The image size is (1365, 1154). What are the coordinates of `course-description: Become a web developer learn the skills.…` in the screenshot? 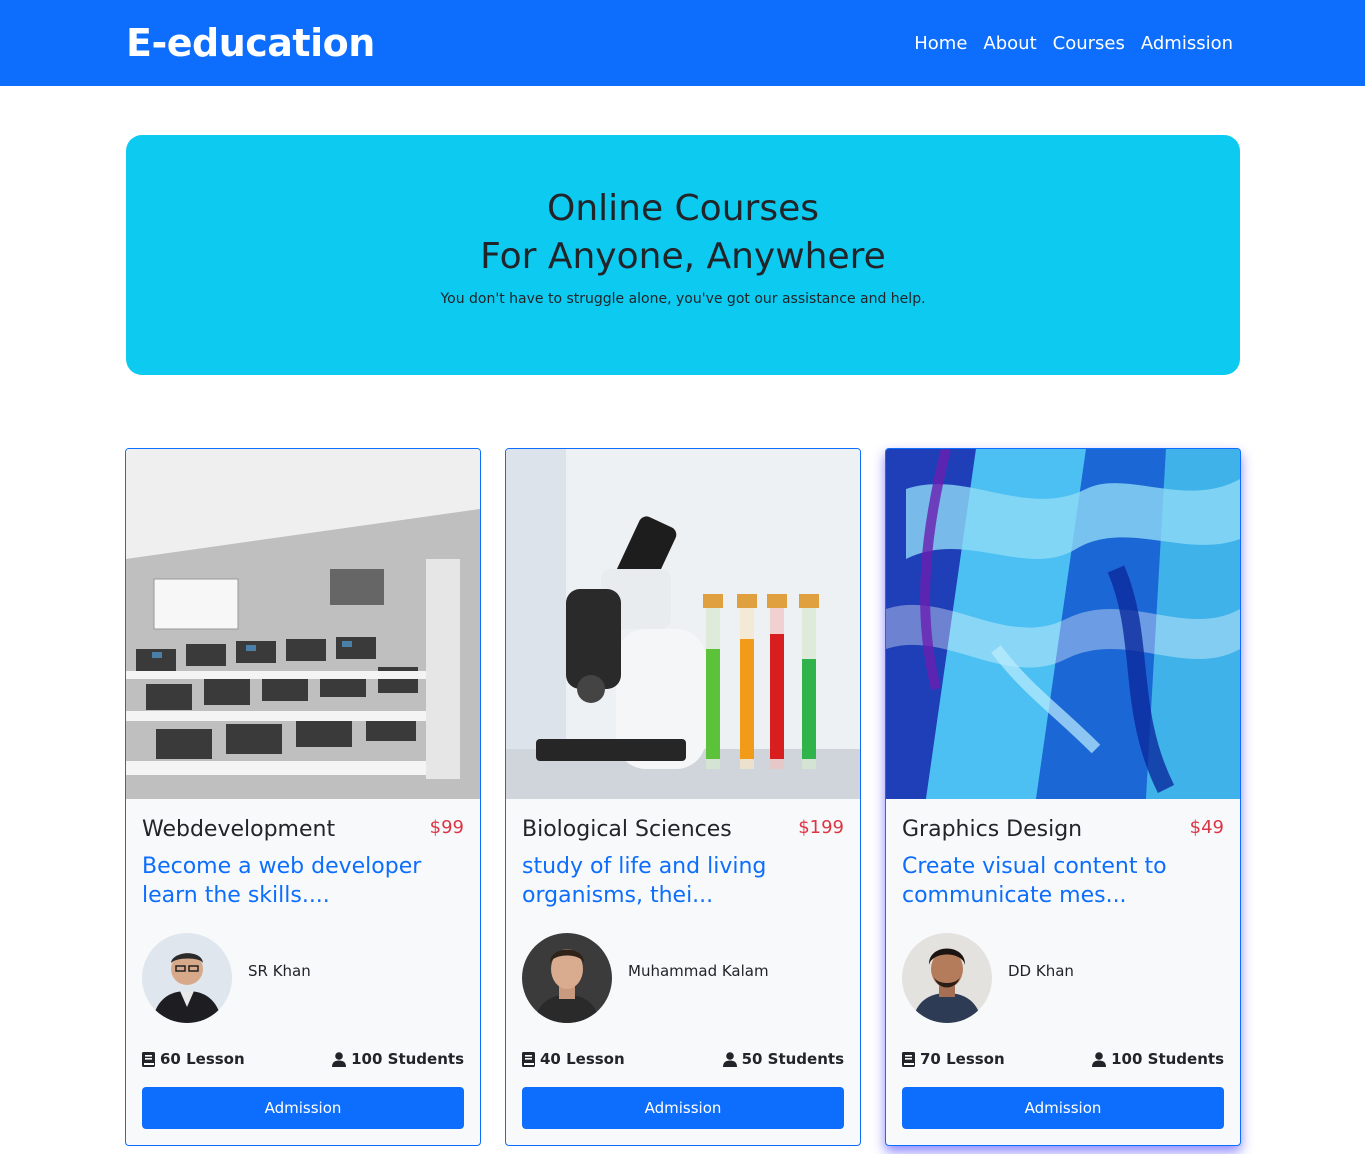 It's located at (302, 881).